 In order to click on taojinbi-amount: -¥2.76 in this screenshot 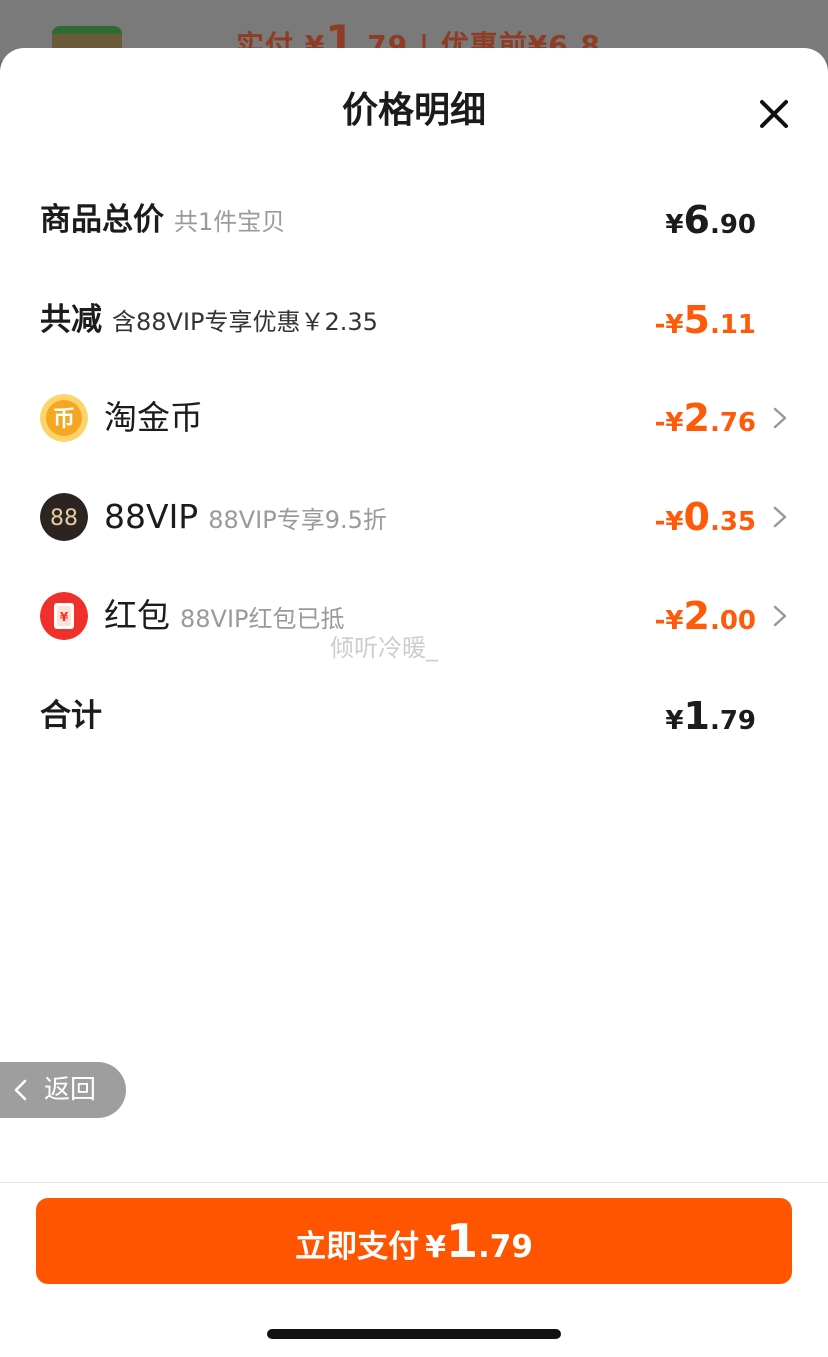, I will do `click(705, 418)`.